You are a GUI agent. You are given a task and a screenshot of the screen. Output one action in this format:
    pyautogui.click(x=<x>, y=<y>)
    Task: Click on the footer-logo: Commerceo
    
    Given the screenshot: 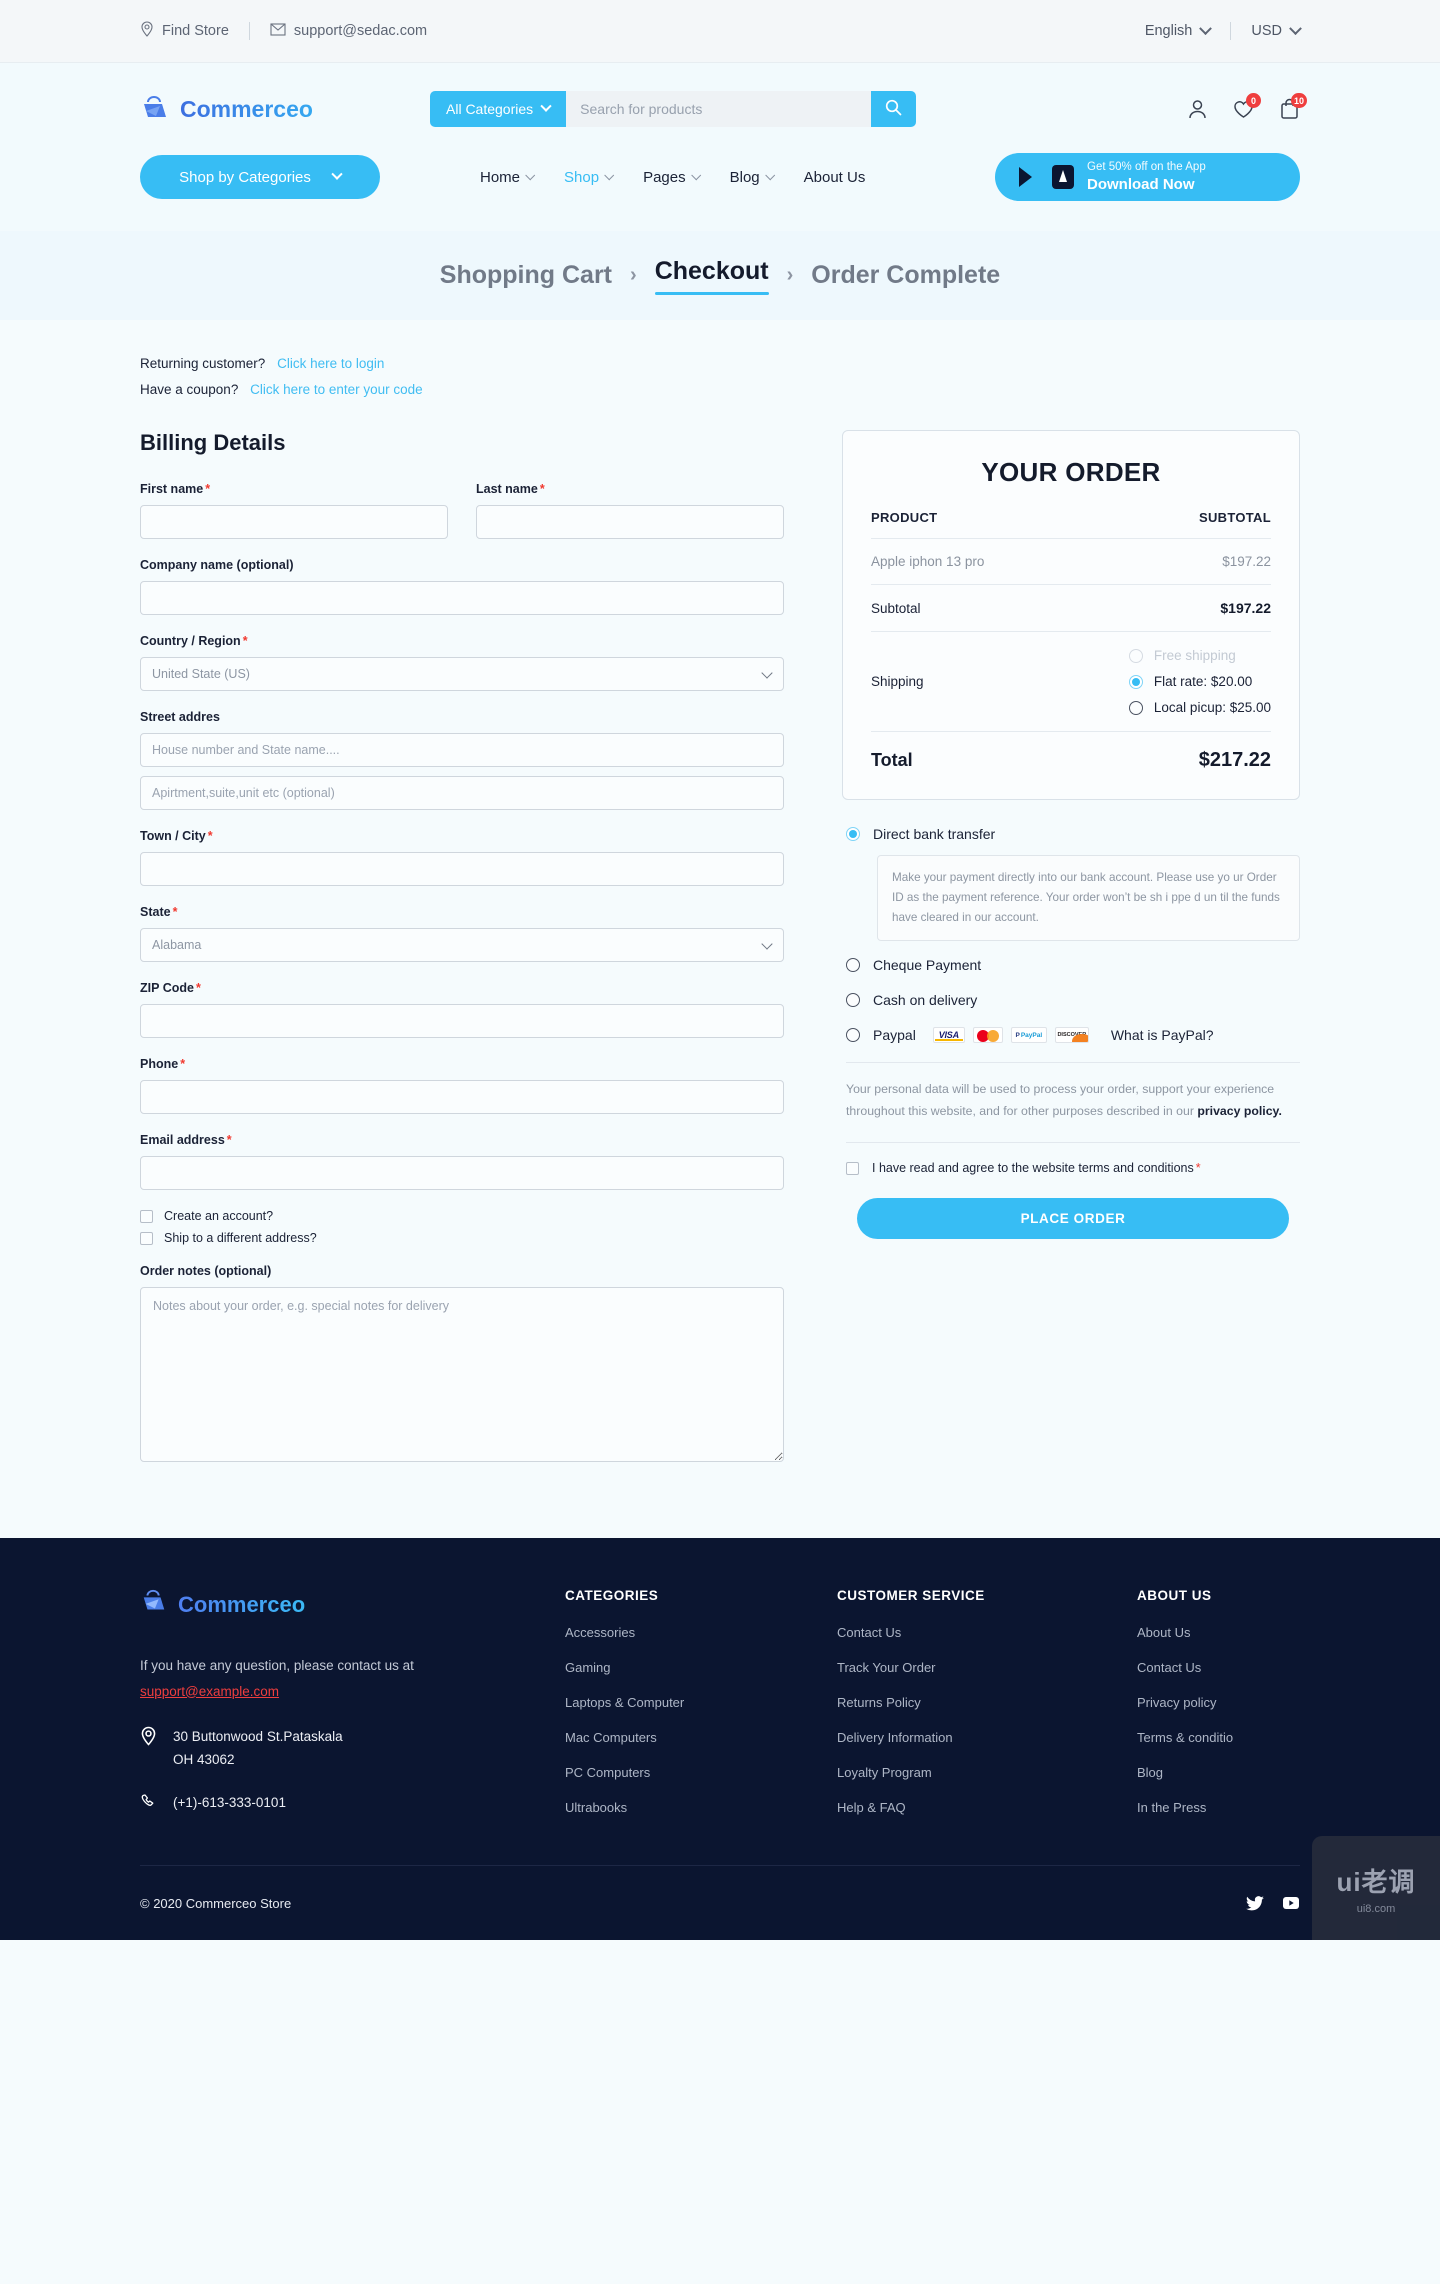 What is the action you would take?
    pyautogui.click(x=352, y=1604)
    